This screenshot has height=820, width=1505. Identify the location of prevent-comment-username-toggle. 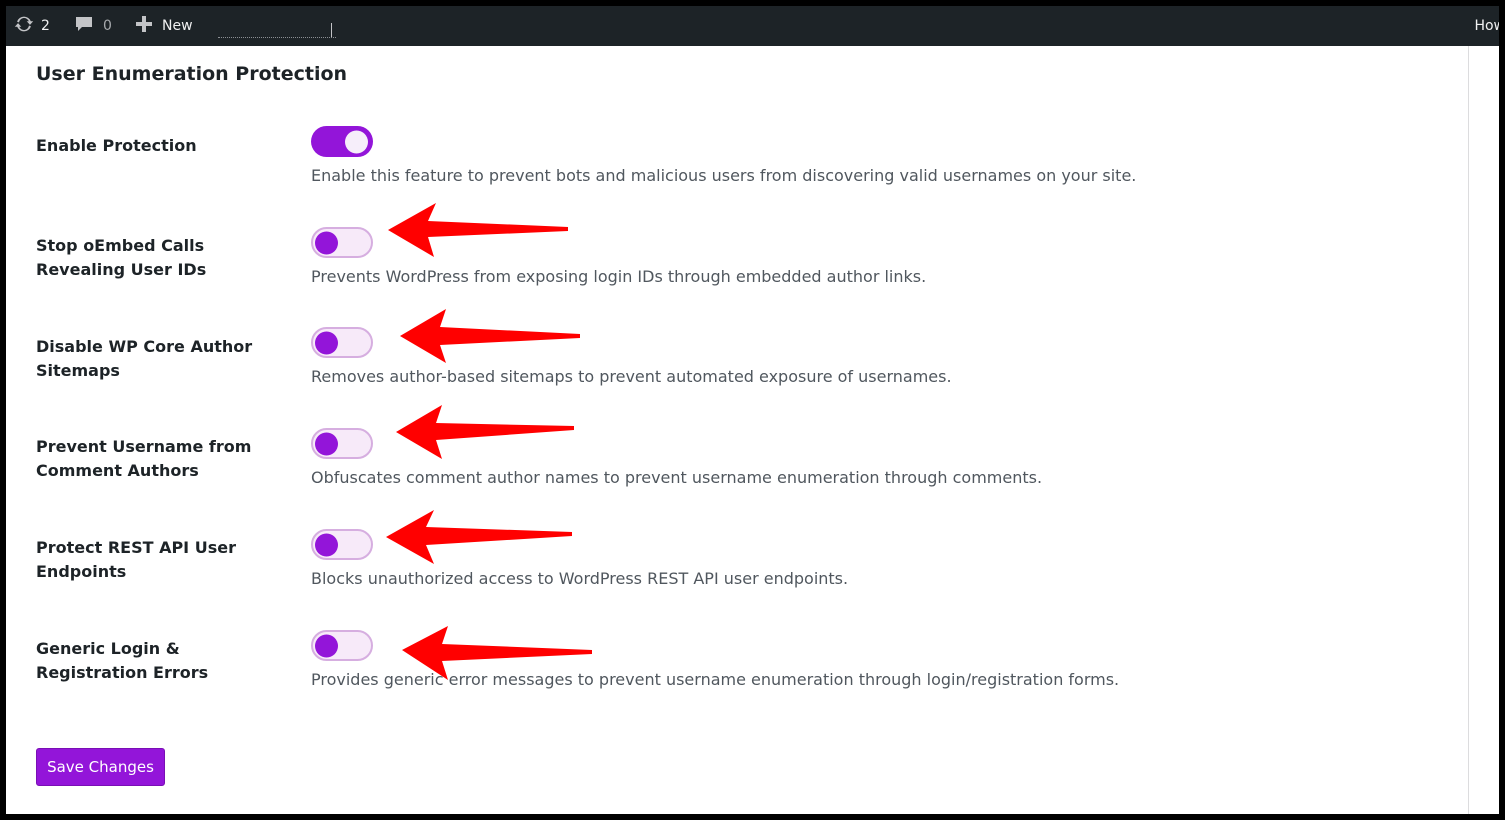
(342, 443).